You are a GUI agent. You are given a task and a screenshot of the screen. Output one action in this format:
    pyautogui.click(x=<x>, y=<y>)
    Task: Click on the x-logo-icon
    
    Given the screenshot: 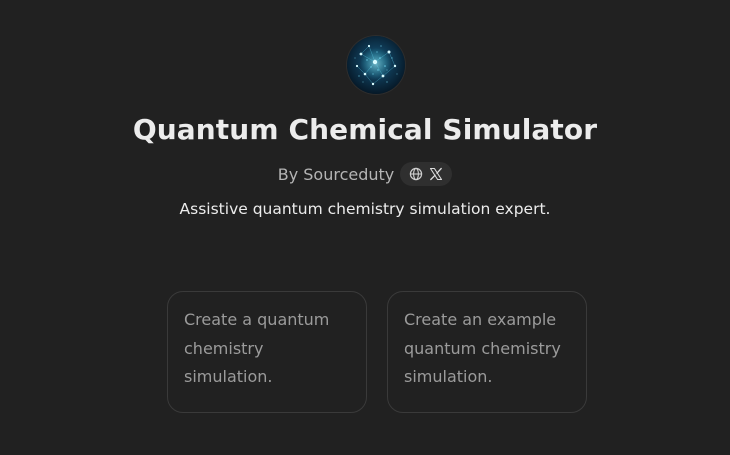 What is the action you would take?
    pyautogui.click(x=436, y=174)
    